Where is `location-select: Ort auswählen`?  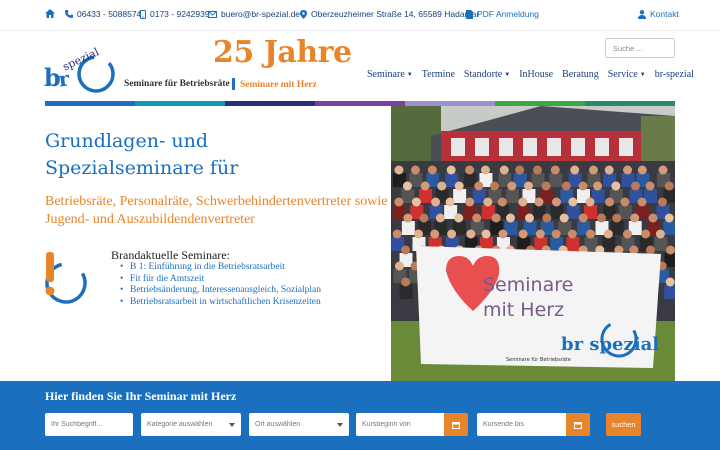
location-select: Ort auswählen is located at coordinates (299, 424).